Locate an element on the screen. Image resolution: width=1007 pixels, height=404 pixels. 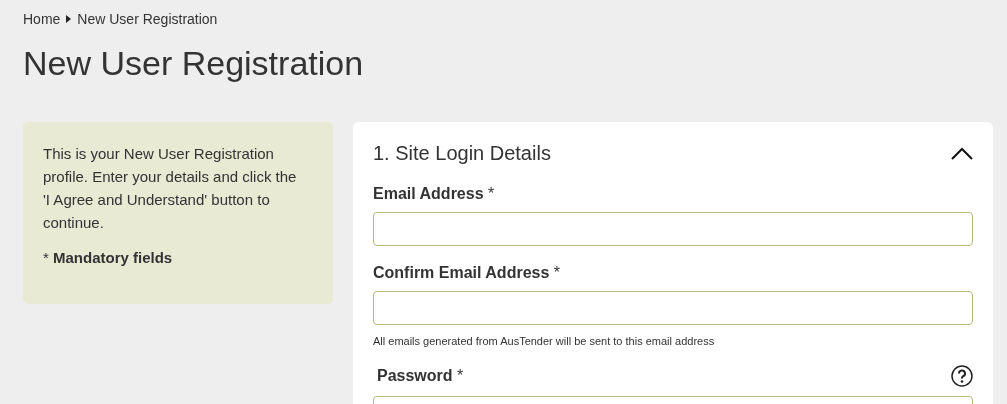
caret-icon is located at coordinates (69, 19).